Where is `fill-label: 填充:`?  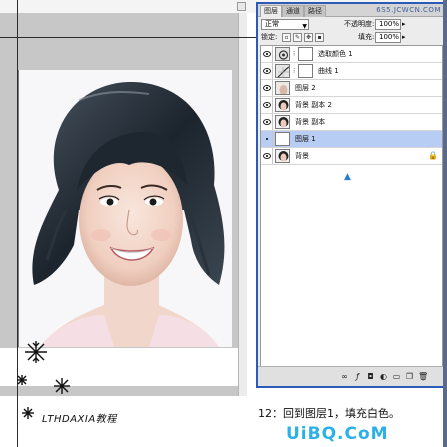 fill-label: 填充: is located at coordinates (366, 37).